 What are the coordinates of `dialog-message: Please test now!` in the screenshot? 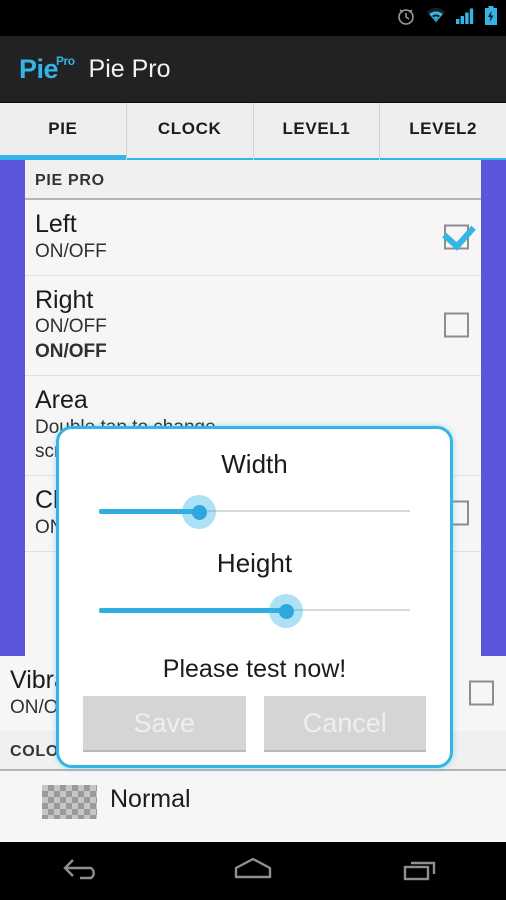 It's located at (254, 669).